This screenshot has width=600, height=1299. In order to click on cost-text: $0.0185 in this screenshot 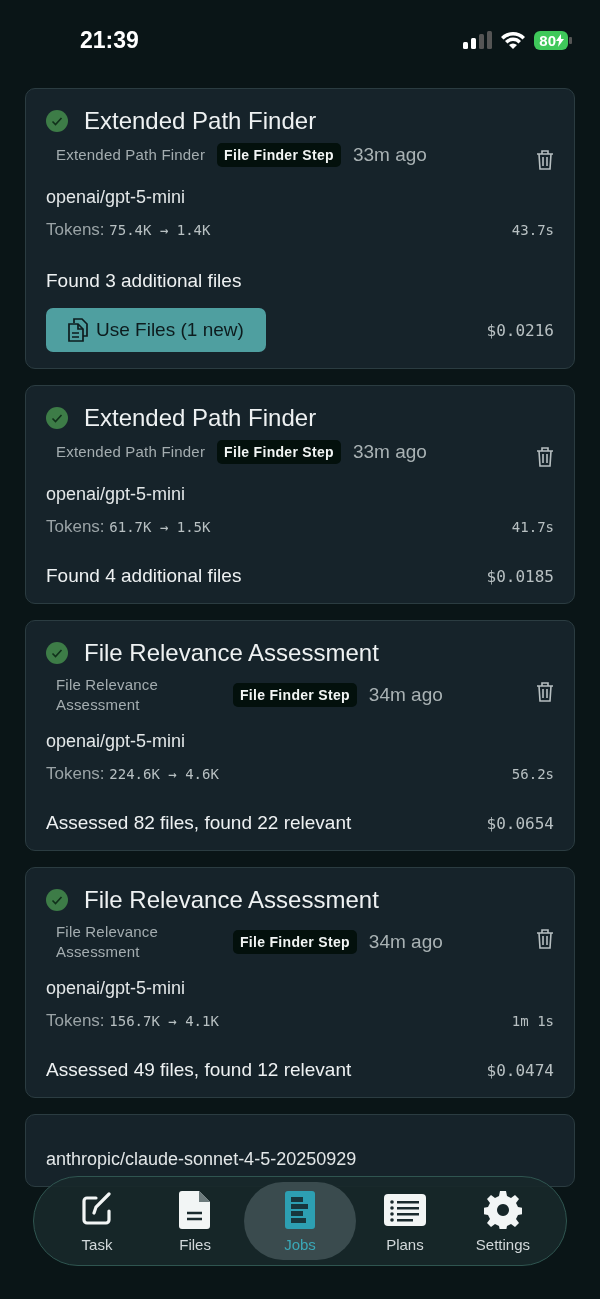, I will do `click(520, 576)`.